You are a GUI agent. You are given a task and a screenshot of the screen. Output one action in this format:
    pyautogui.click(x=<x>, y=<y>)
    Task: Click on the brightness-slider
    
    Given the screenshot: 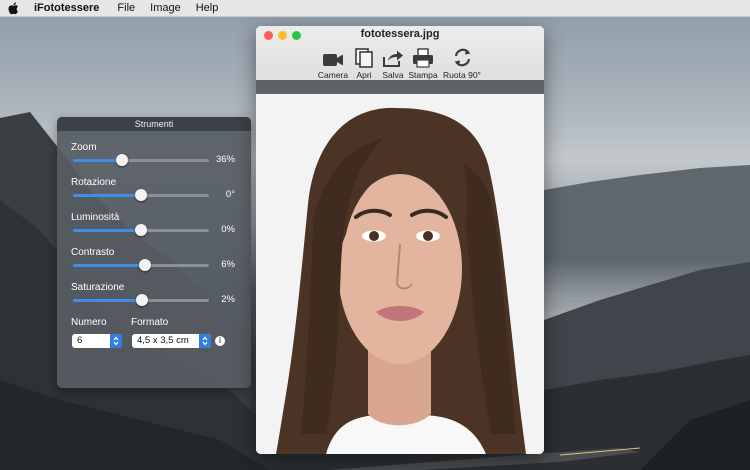 What is the action you would take?
    pyautogui.click(x=141, y=230)
    